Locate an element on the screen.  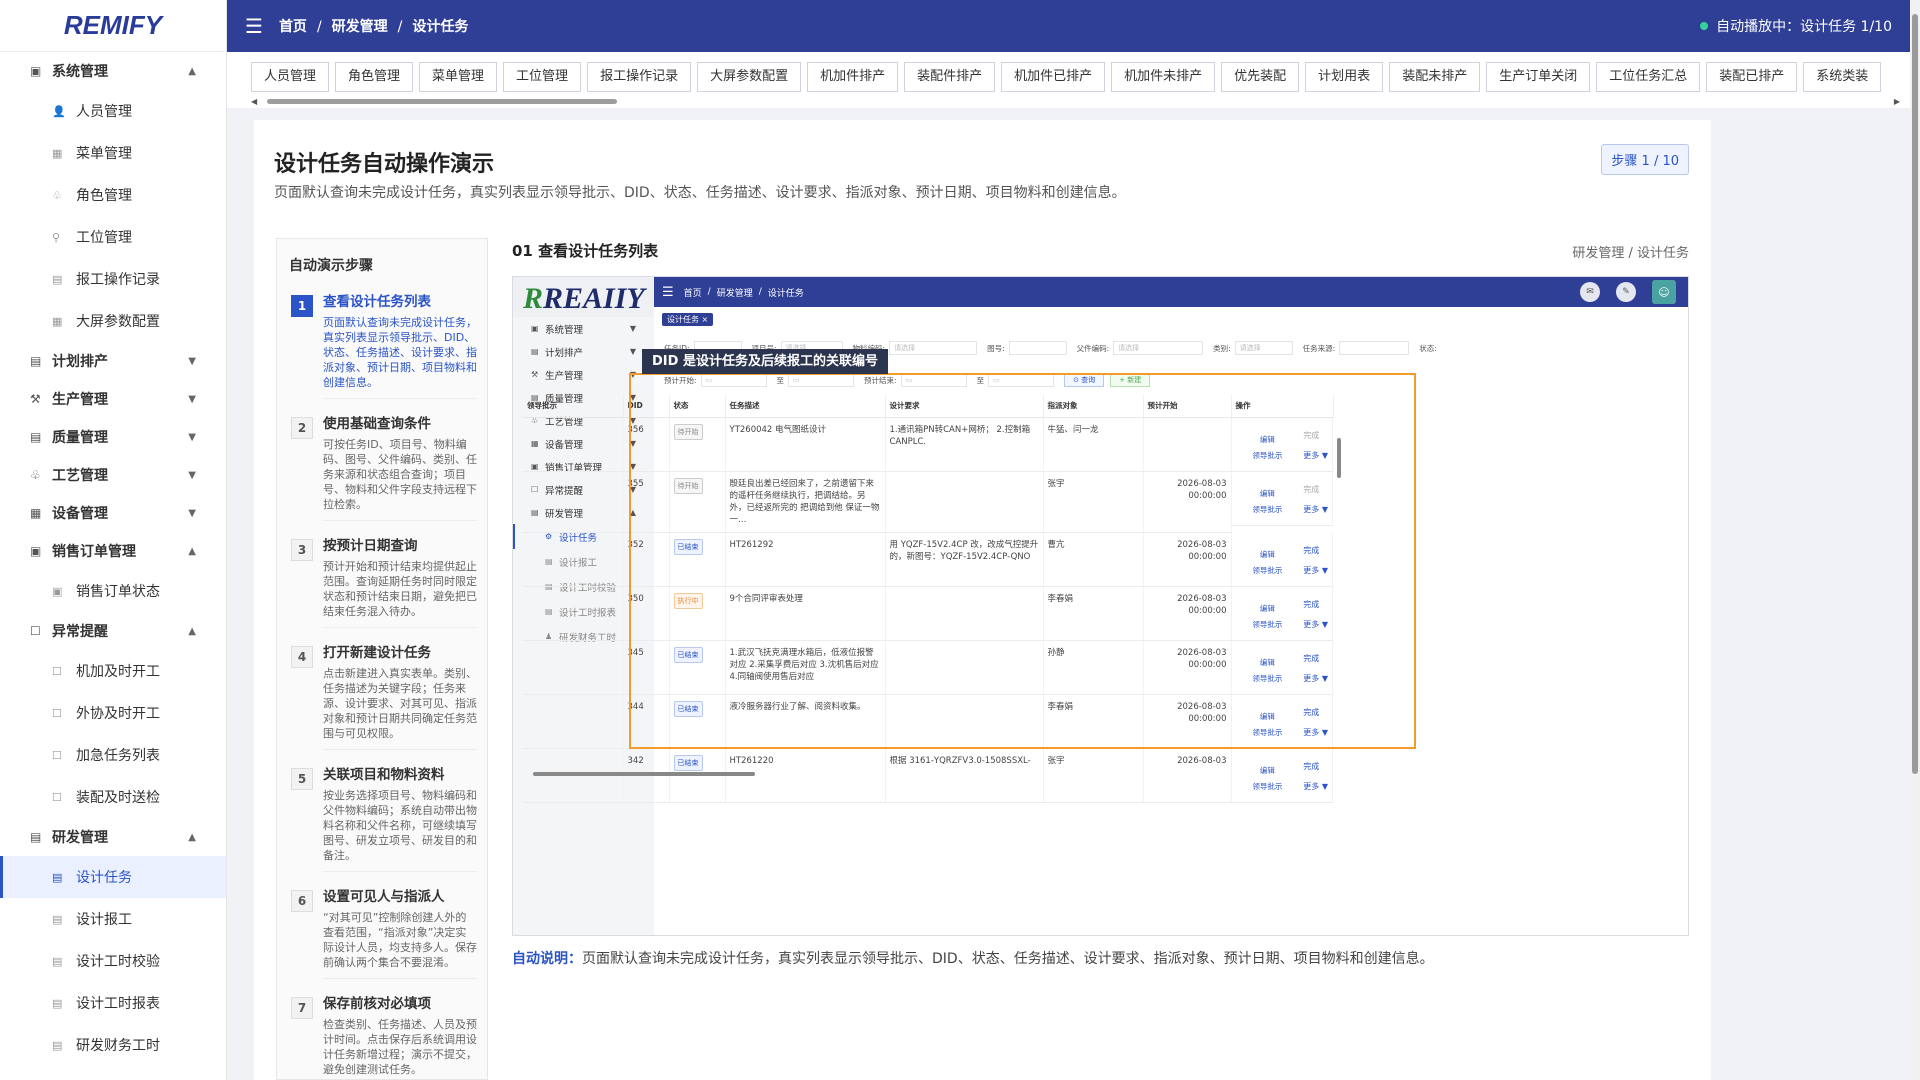
sidebar-item-label: 人员管理 is located at coordinates (104, 112).